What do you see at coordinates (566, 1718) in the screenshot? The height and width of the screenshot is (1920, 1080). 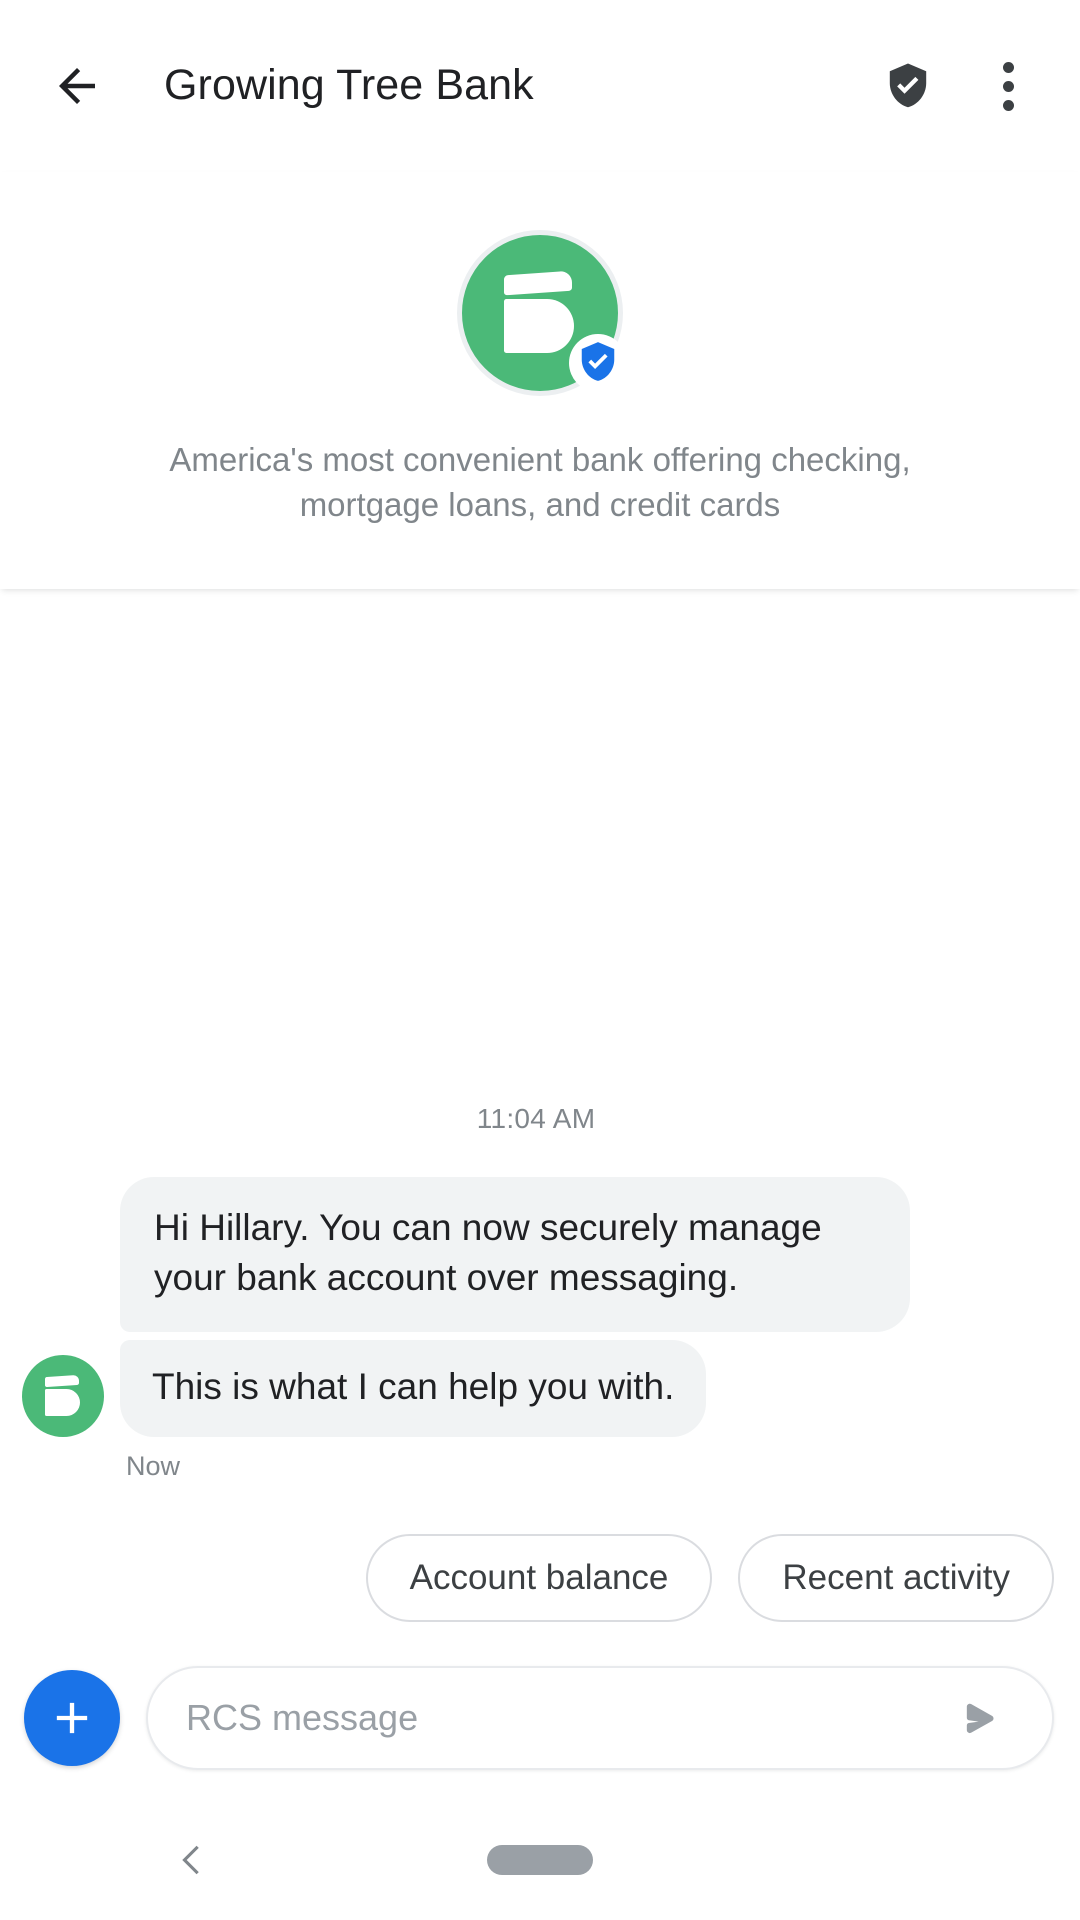 I see `message-input` at bounding box center [566, 1718].